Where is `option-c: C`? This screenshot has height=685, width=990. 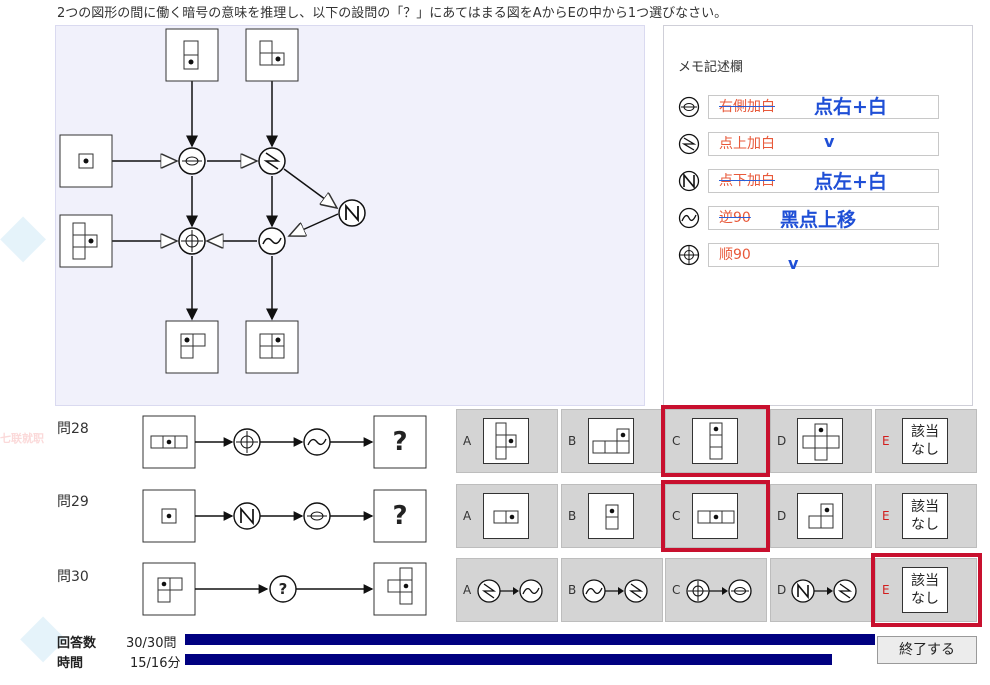
option-c: C is located at coordinates (716, 590).